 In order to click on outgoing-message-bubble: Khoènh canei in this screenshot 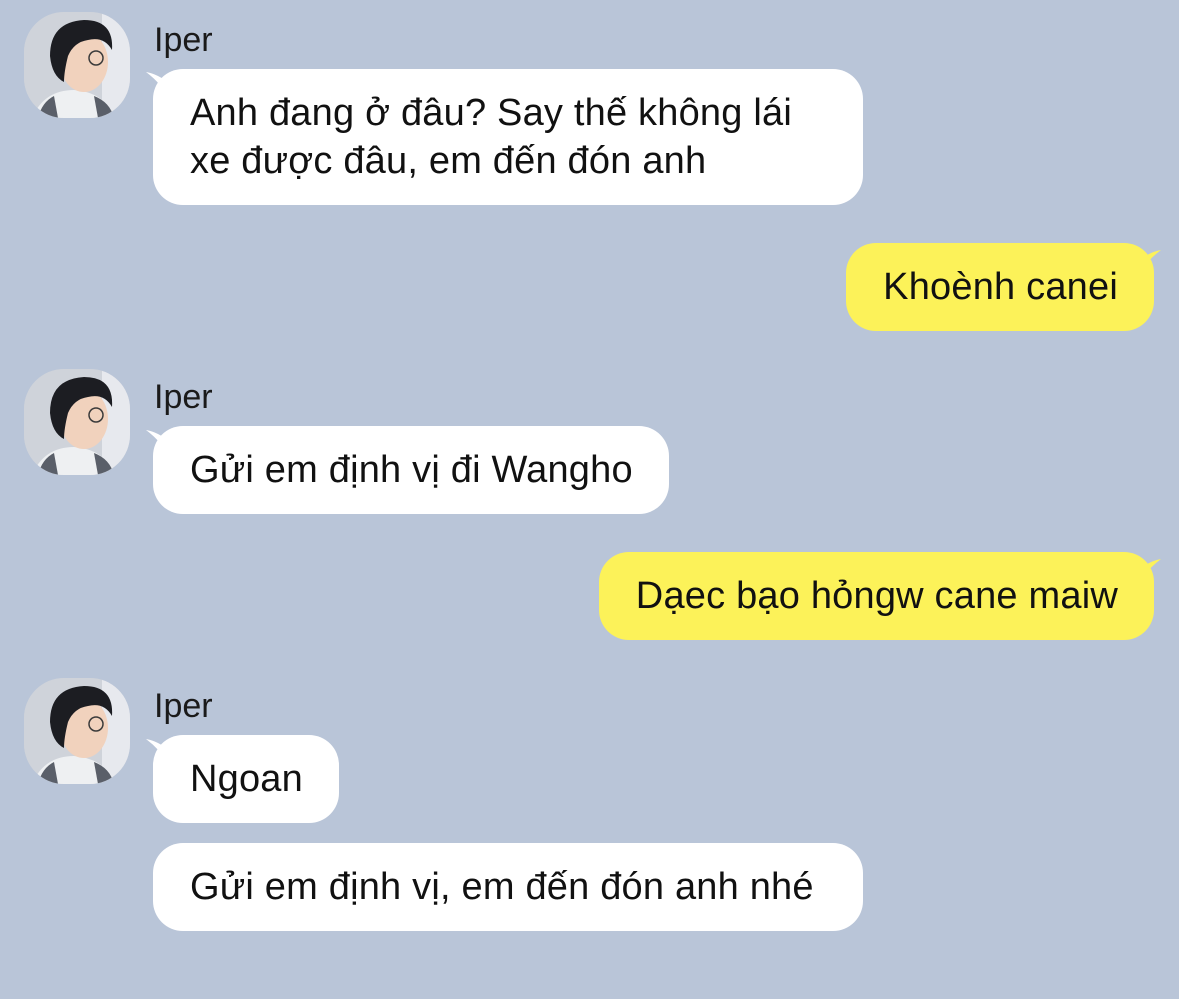, I will do `click(1000, 287)`.